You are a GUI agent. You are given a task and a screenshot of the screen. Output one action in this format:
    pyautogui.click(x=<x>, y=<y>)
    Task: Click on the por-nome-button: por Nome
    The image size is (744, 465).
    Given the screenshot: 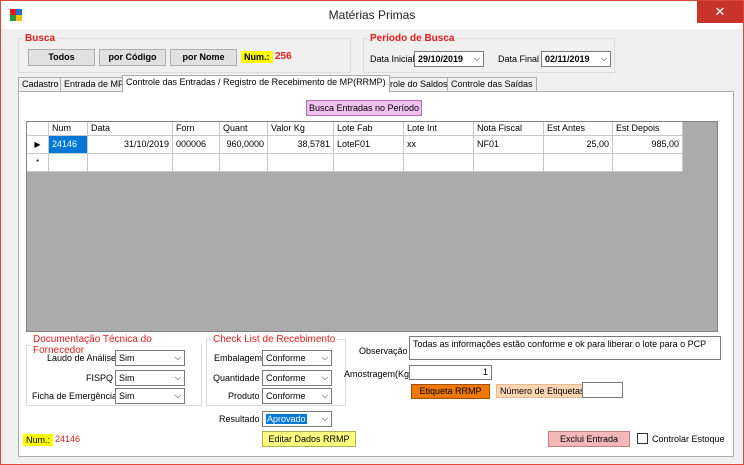 What is the action you would take?
    pyautogui.click(x=203, y=57)
    